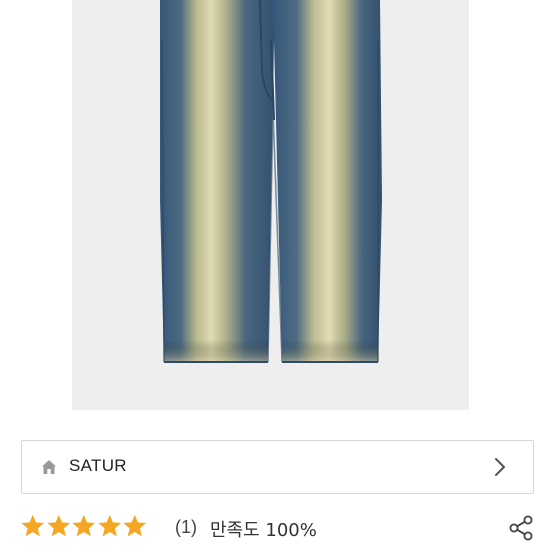 The width and height of the screenshot is (555, 555). What do you see at coordinates (98, 465) in the screenshot?
I see `brand-name: SATUR` at bounding box center [98, 465].